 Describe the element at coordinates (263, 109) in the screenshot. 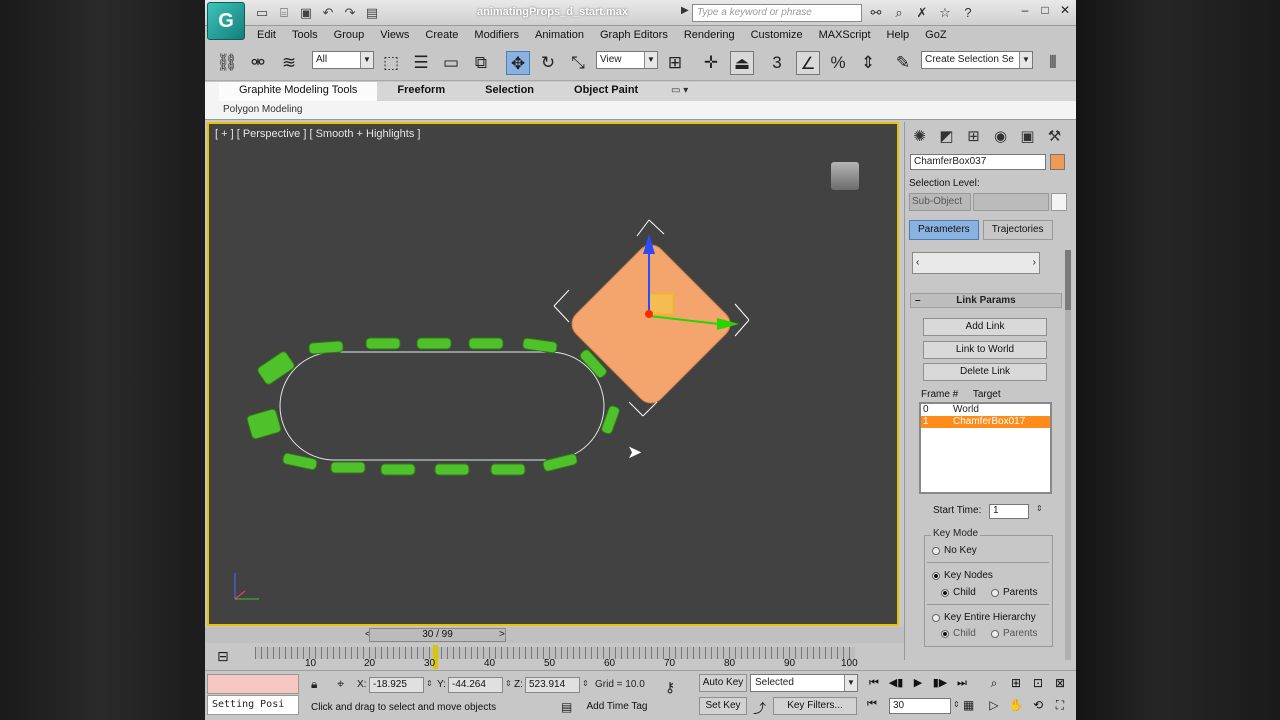

I see `ribbon-sub-label: Polygon Modeling` at that location.